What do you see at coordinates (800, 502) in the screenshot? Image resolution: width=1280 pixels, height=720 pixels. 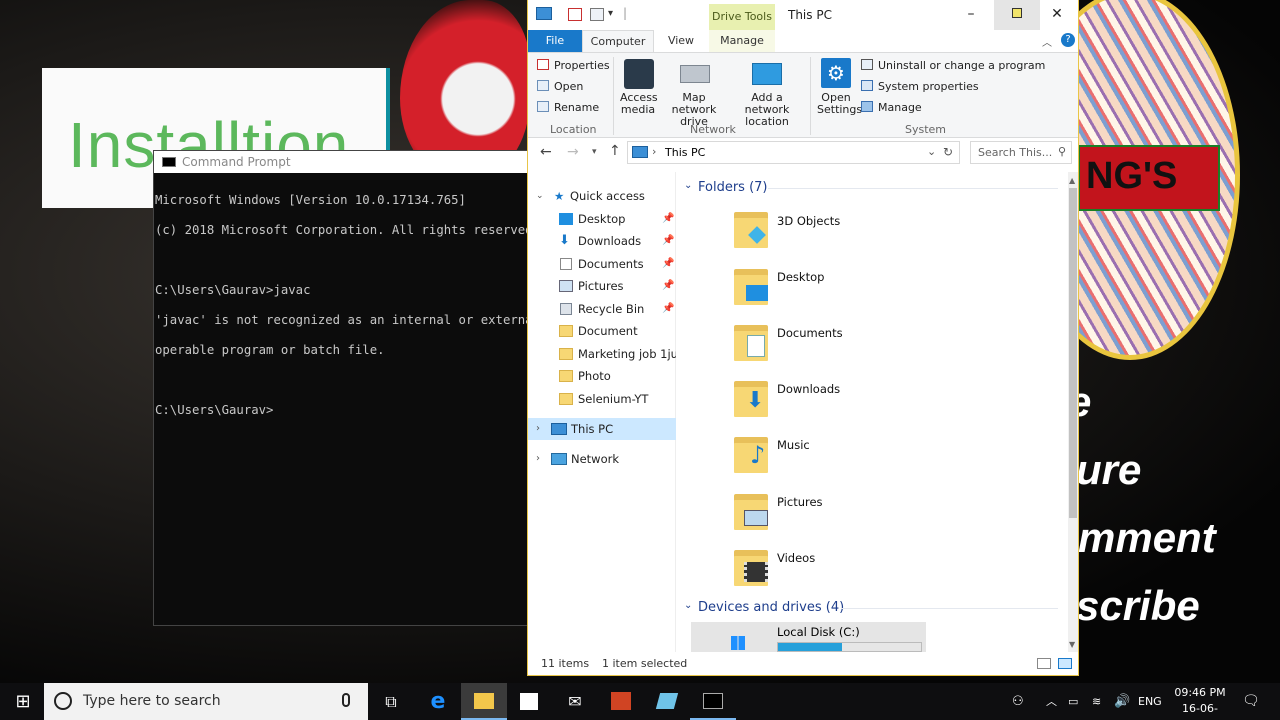 I see `folder-item: Pictures` at bounding box center [800, 502].